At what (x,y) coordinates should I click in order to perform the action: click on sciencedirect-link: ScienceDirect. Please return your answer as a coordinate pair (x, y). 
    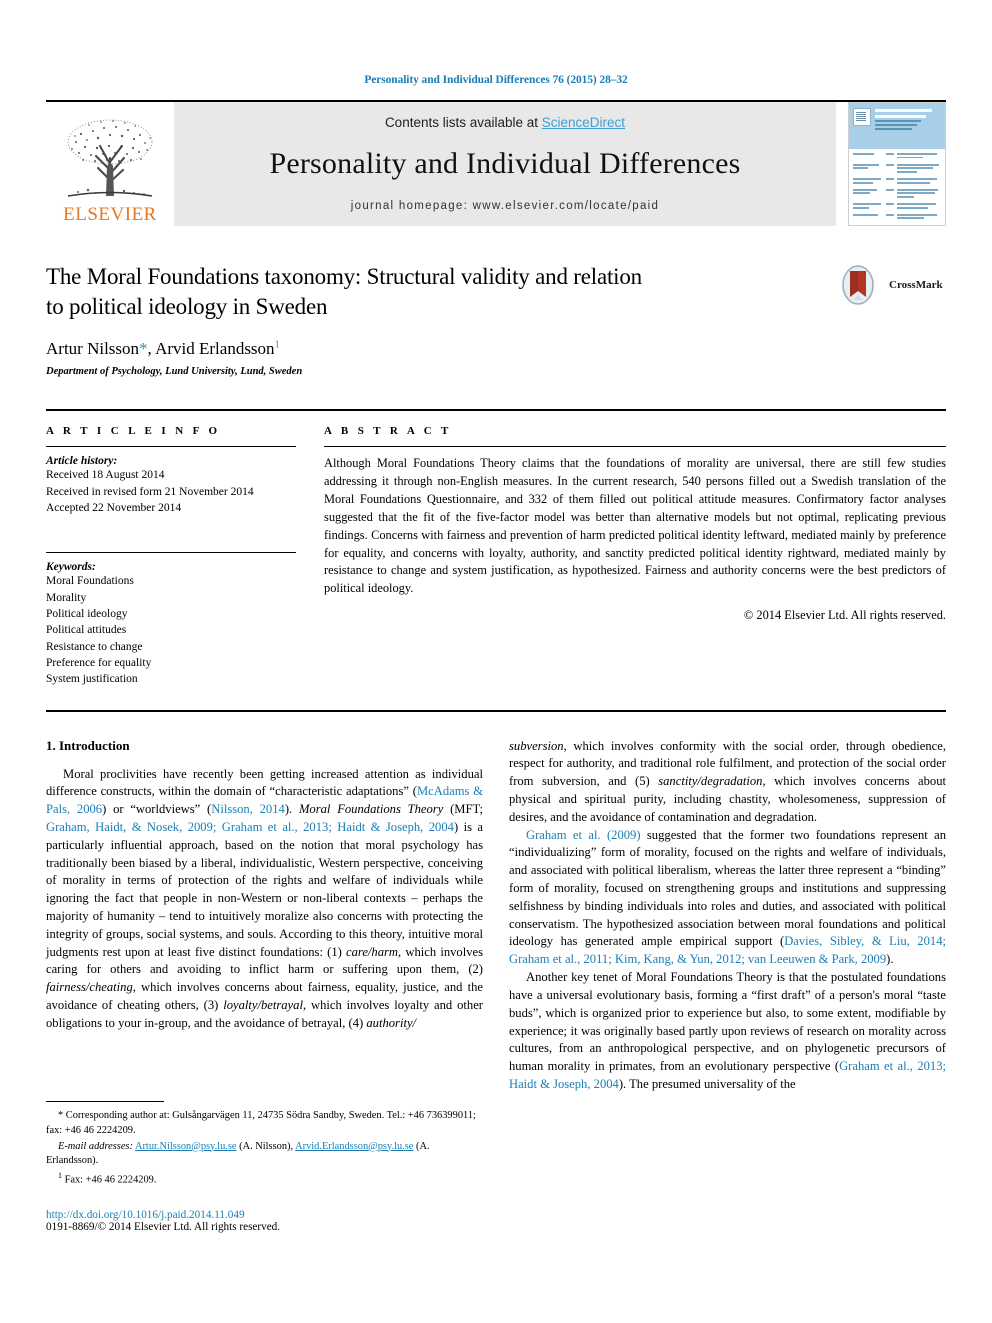
    Looking at the image, I should click on (583, 122).